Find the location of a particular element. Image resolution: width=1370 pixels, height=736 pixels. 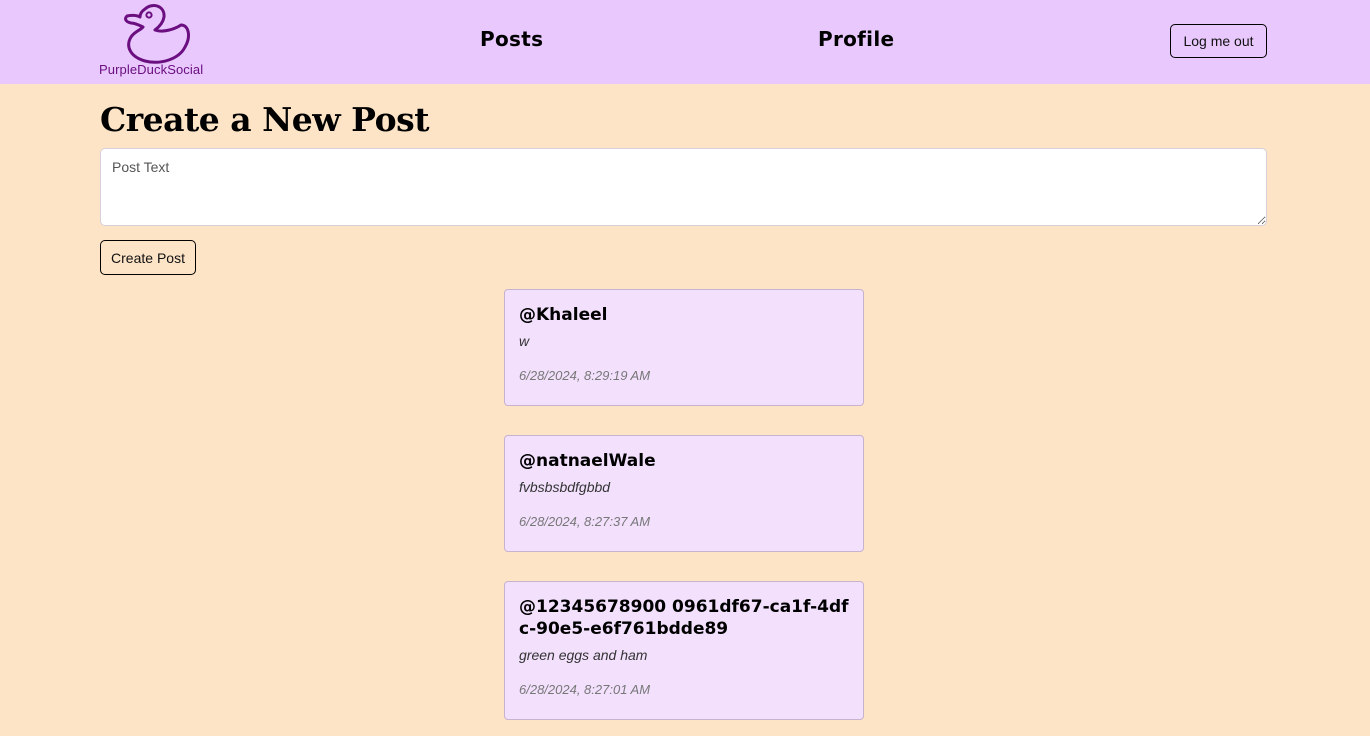

create-post-button: Create Post is located at coordinates (148, 257).